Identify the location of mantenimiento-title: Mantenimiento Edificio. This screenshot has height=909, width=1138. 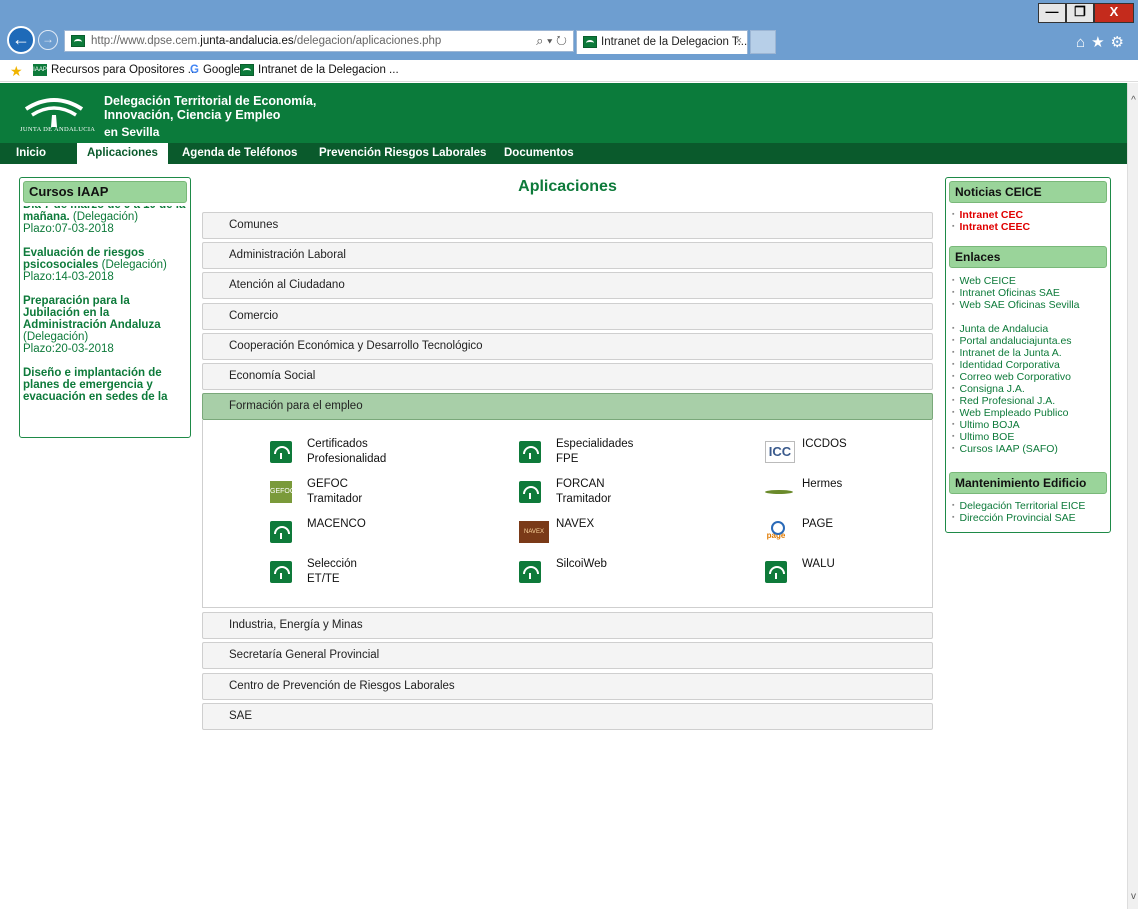
(1028, 483).